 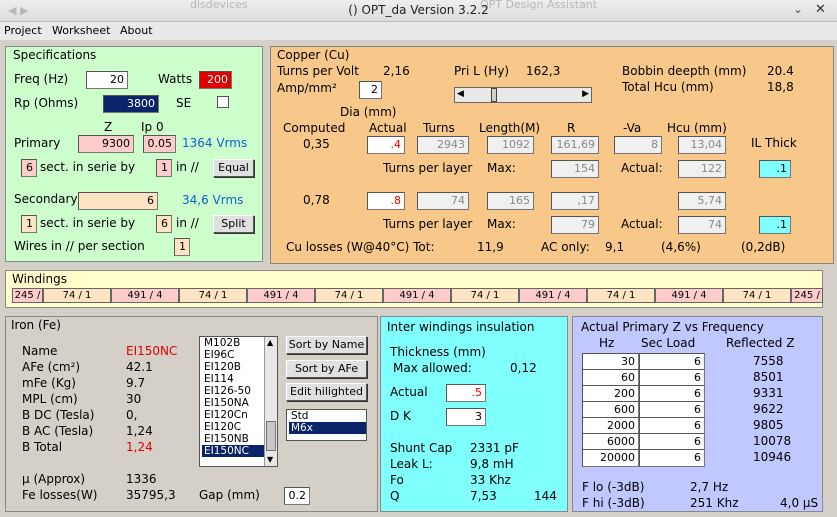 What do you see at coordinates (411, 464) in the screenshot?
I see `leak-l-label: Leak L:` at bounding box center [411, 464].